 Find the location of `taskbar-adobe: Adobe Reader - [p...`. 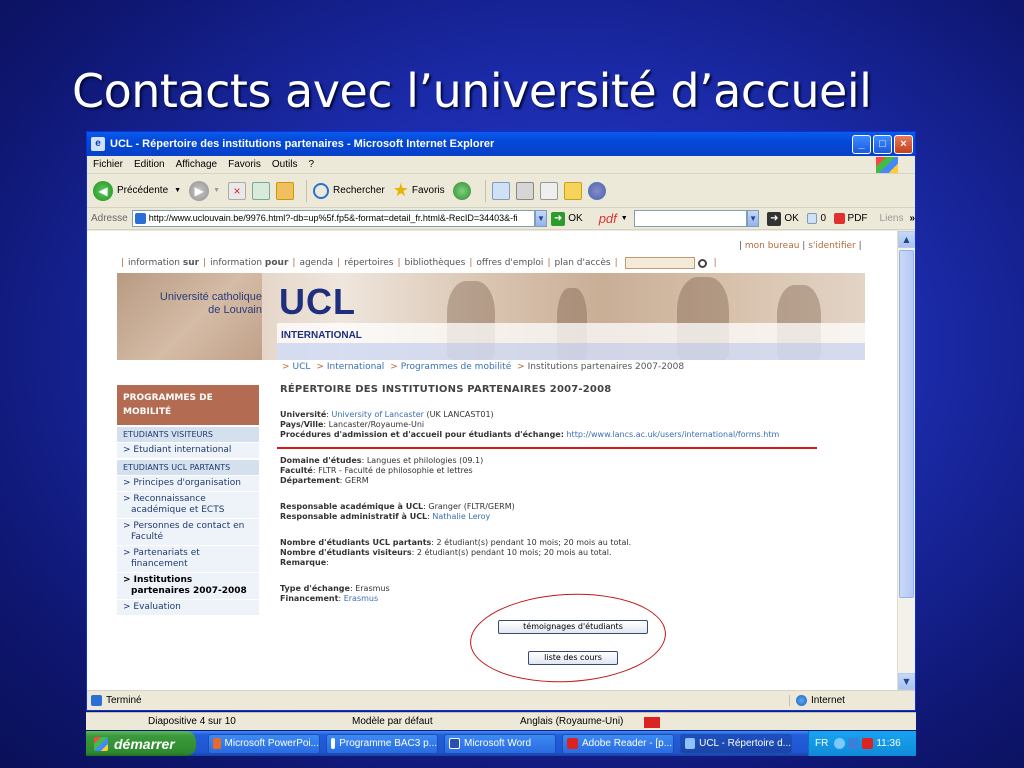

taskbar-adobe: Adobe Reader - [p... is located at coordinates (618, 743).